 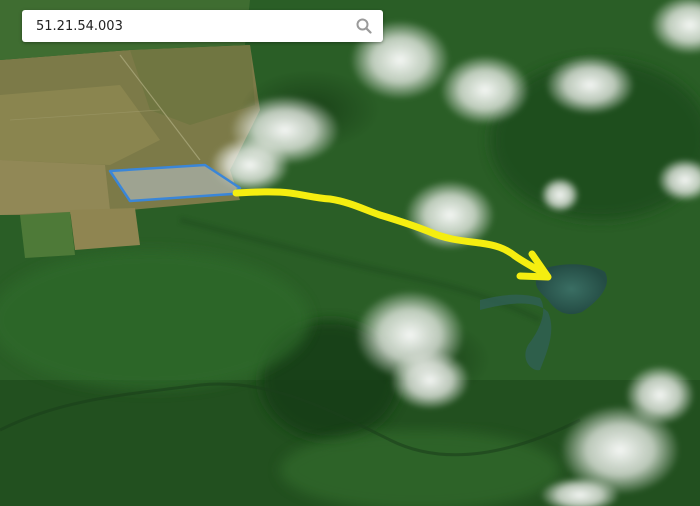 I want to click on search-input, so click(x=195, y=26).